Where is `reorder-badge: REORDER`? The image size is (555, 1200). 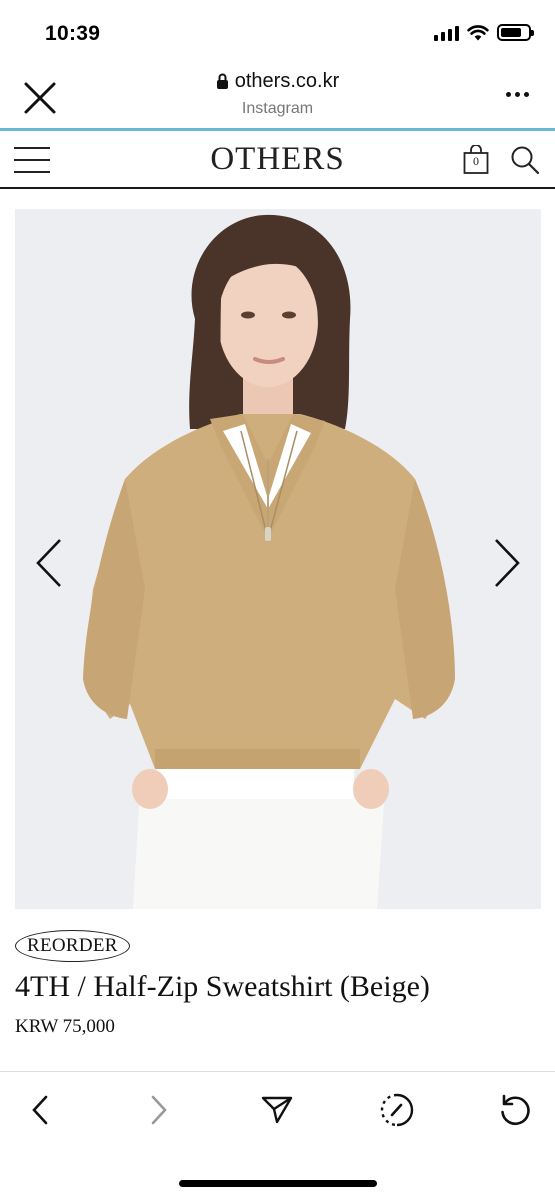
reorder-badge: REORDER is located at coordinates (72, 946).